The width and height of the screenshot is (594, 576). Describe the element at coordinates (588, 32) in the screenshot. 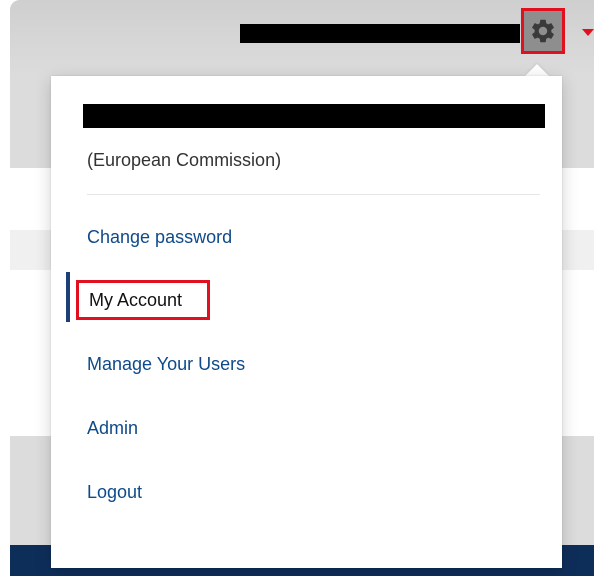

I see `caret-down-icon` at that location.